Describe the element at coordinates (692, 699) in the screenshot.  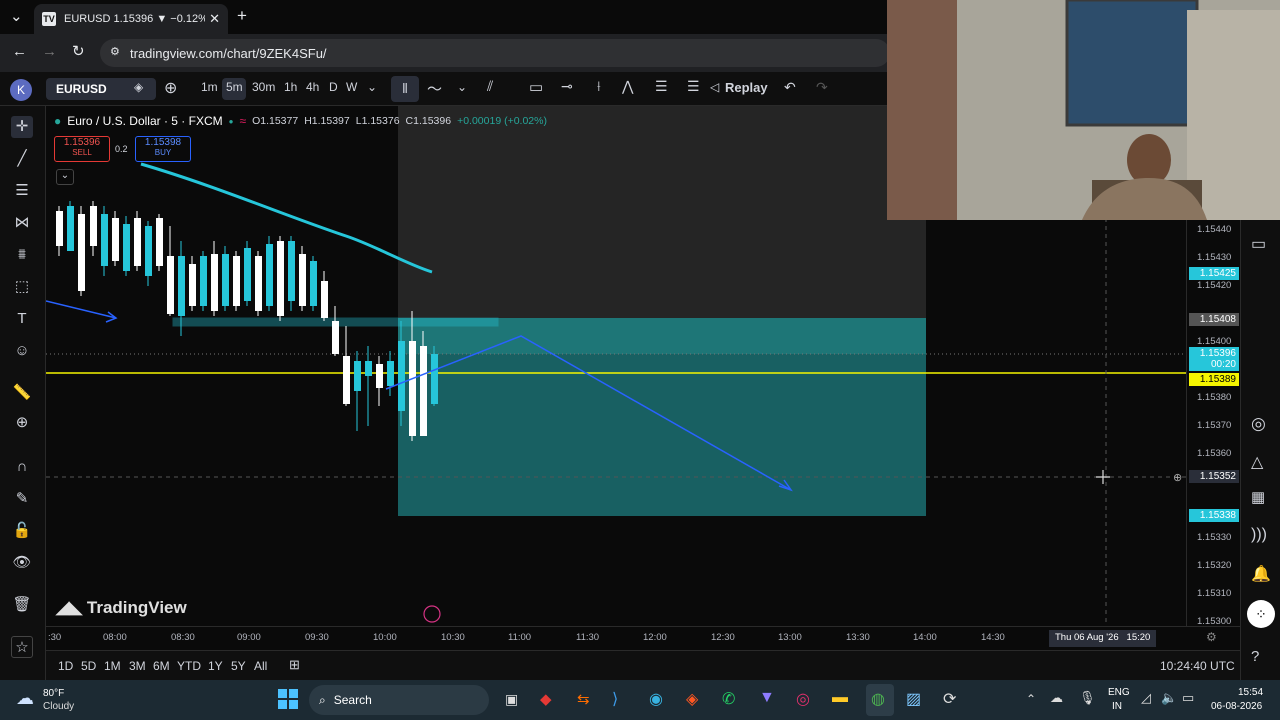
I see `brave-icon: ◈` at that location.